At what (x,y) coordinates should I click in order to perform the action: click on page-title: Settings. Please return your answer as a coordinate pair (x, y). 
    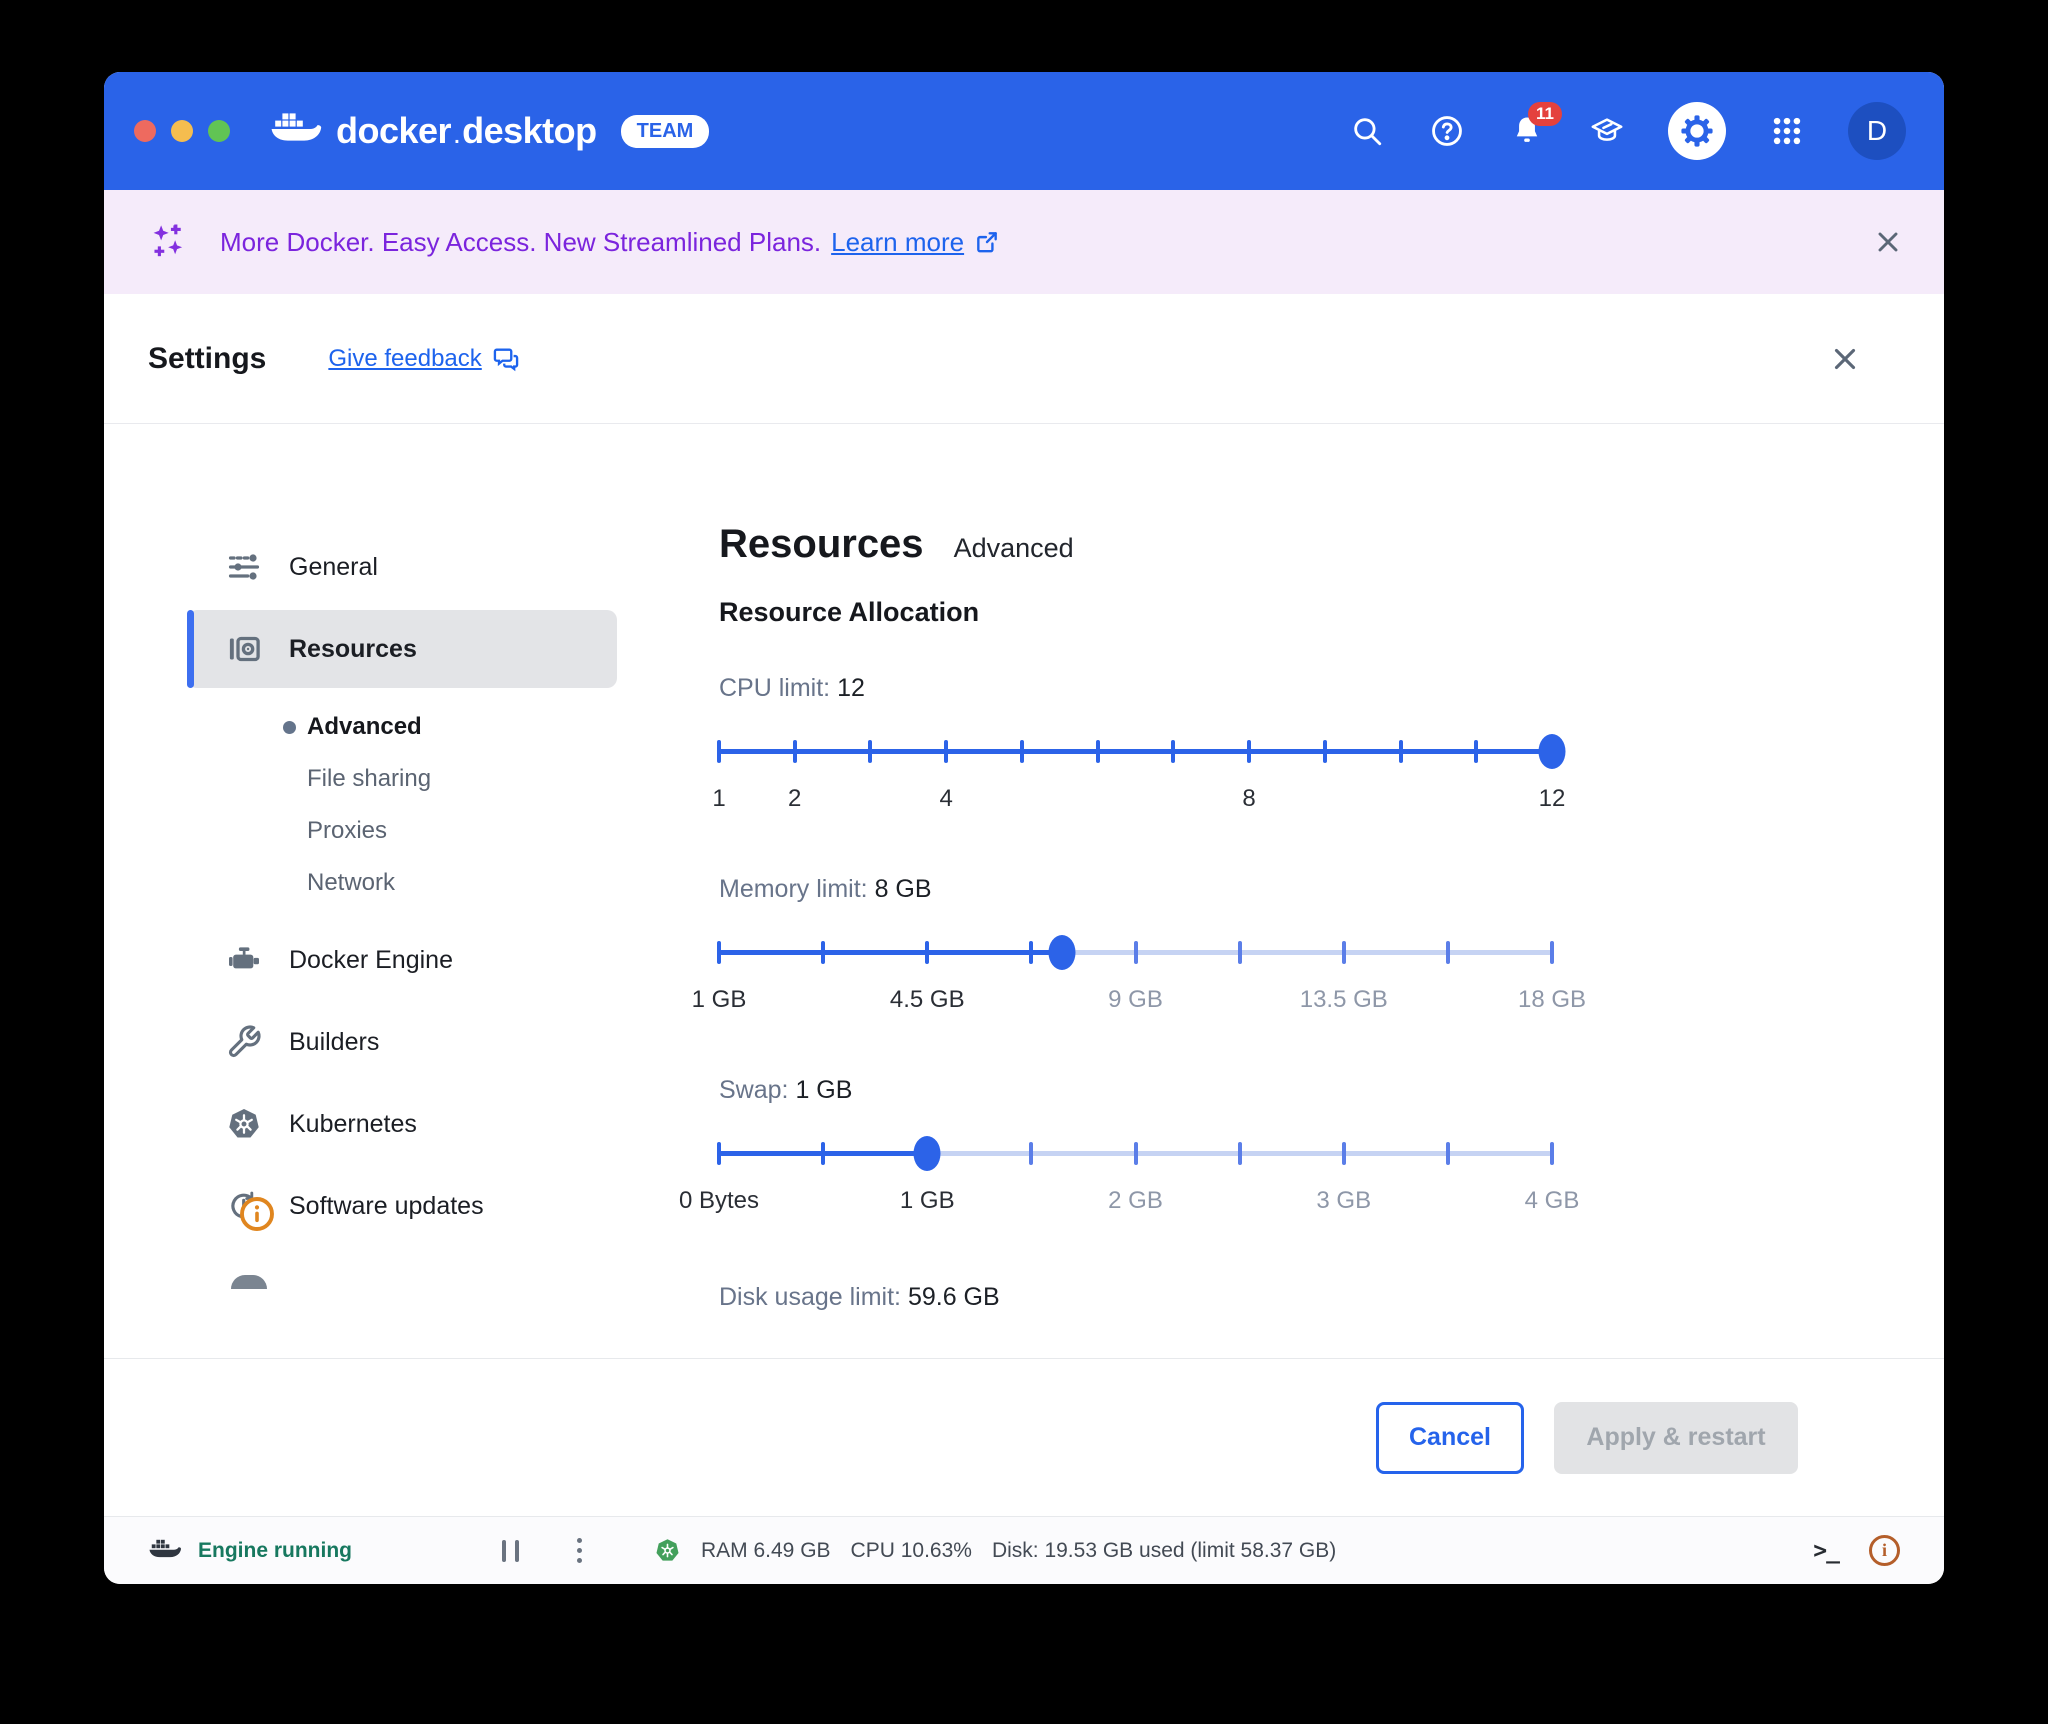
    Looking at the image, I should click on (207, 358).